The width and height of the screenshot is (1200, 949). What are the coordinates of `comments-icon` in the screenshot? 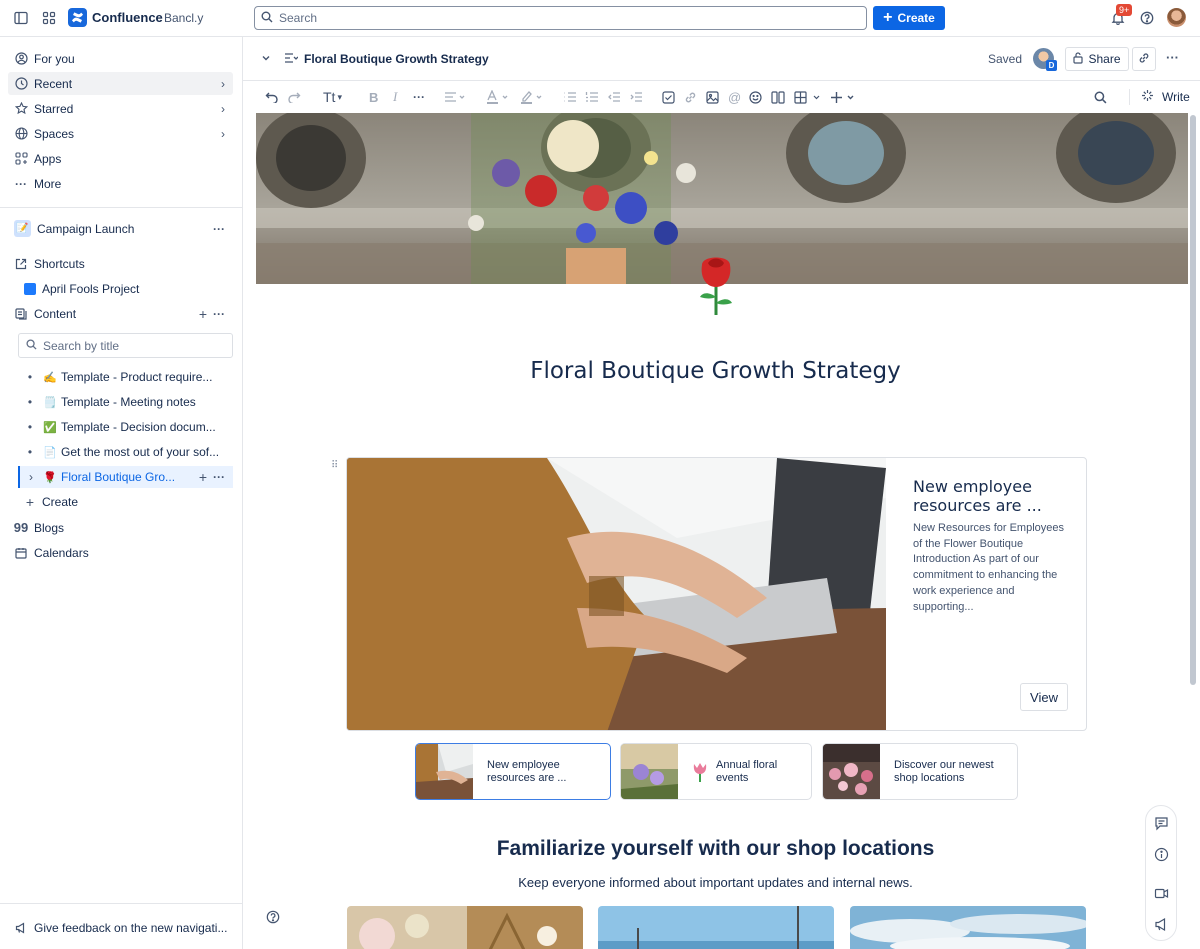 It's located at (1162, 824).